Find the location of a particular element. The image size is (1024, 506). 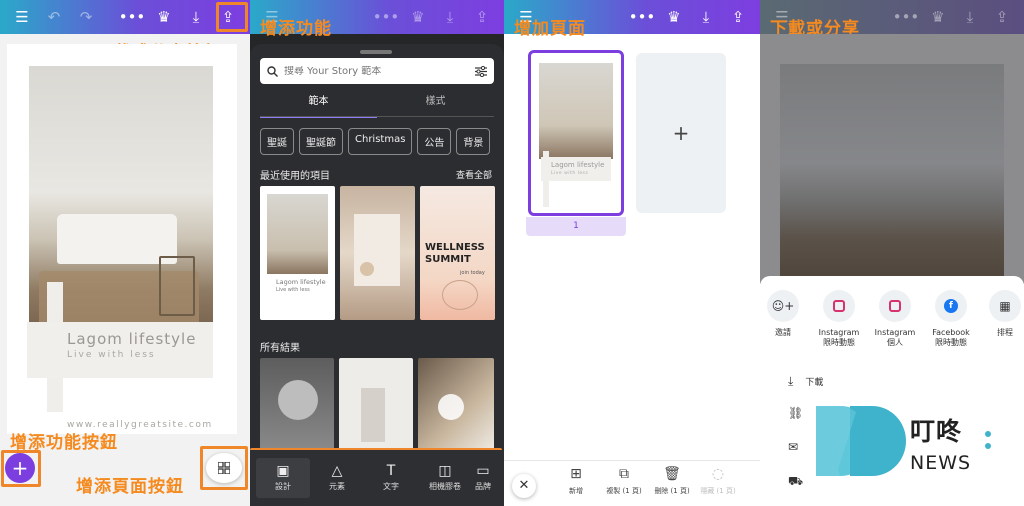

thumb-title: WELLNESS SUMMIT is located at coordinates (455, 253).